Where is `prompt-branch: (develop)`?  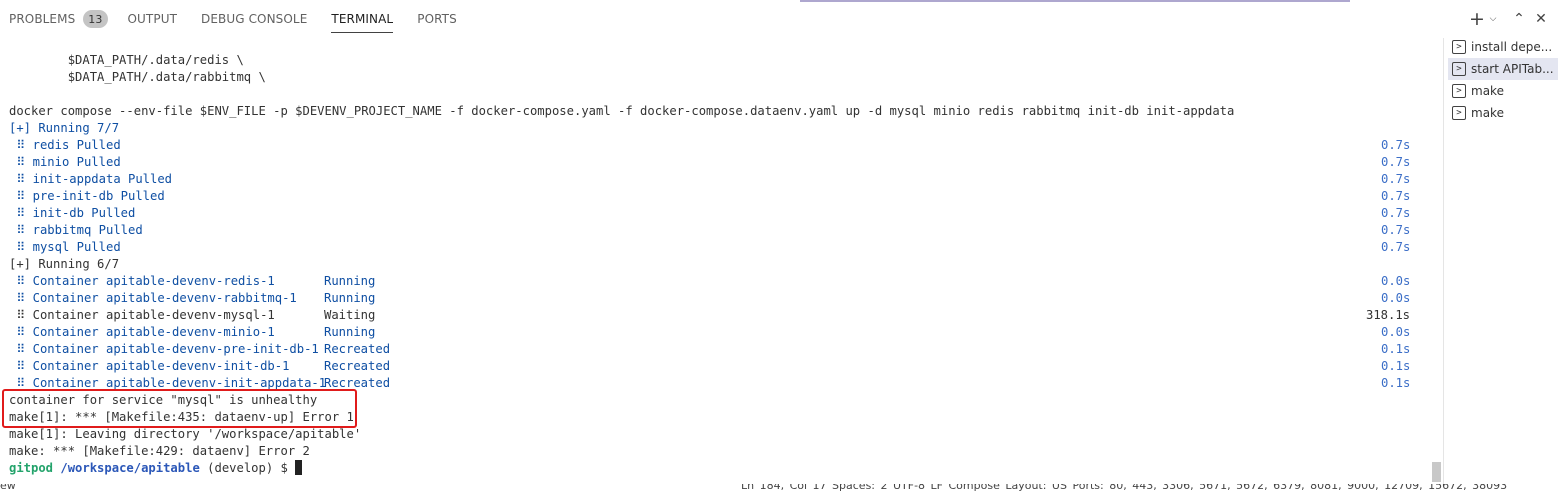
prompt-branch: (develop) is located at coordinates (240, 468).